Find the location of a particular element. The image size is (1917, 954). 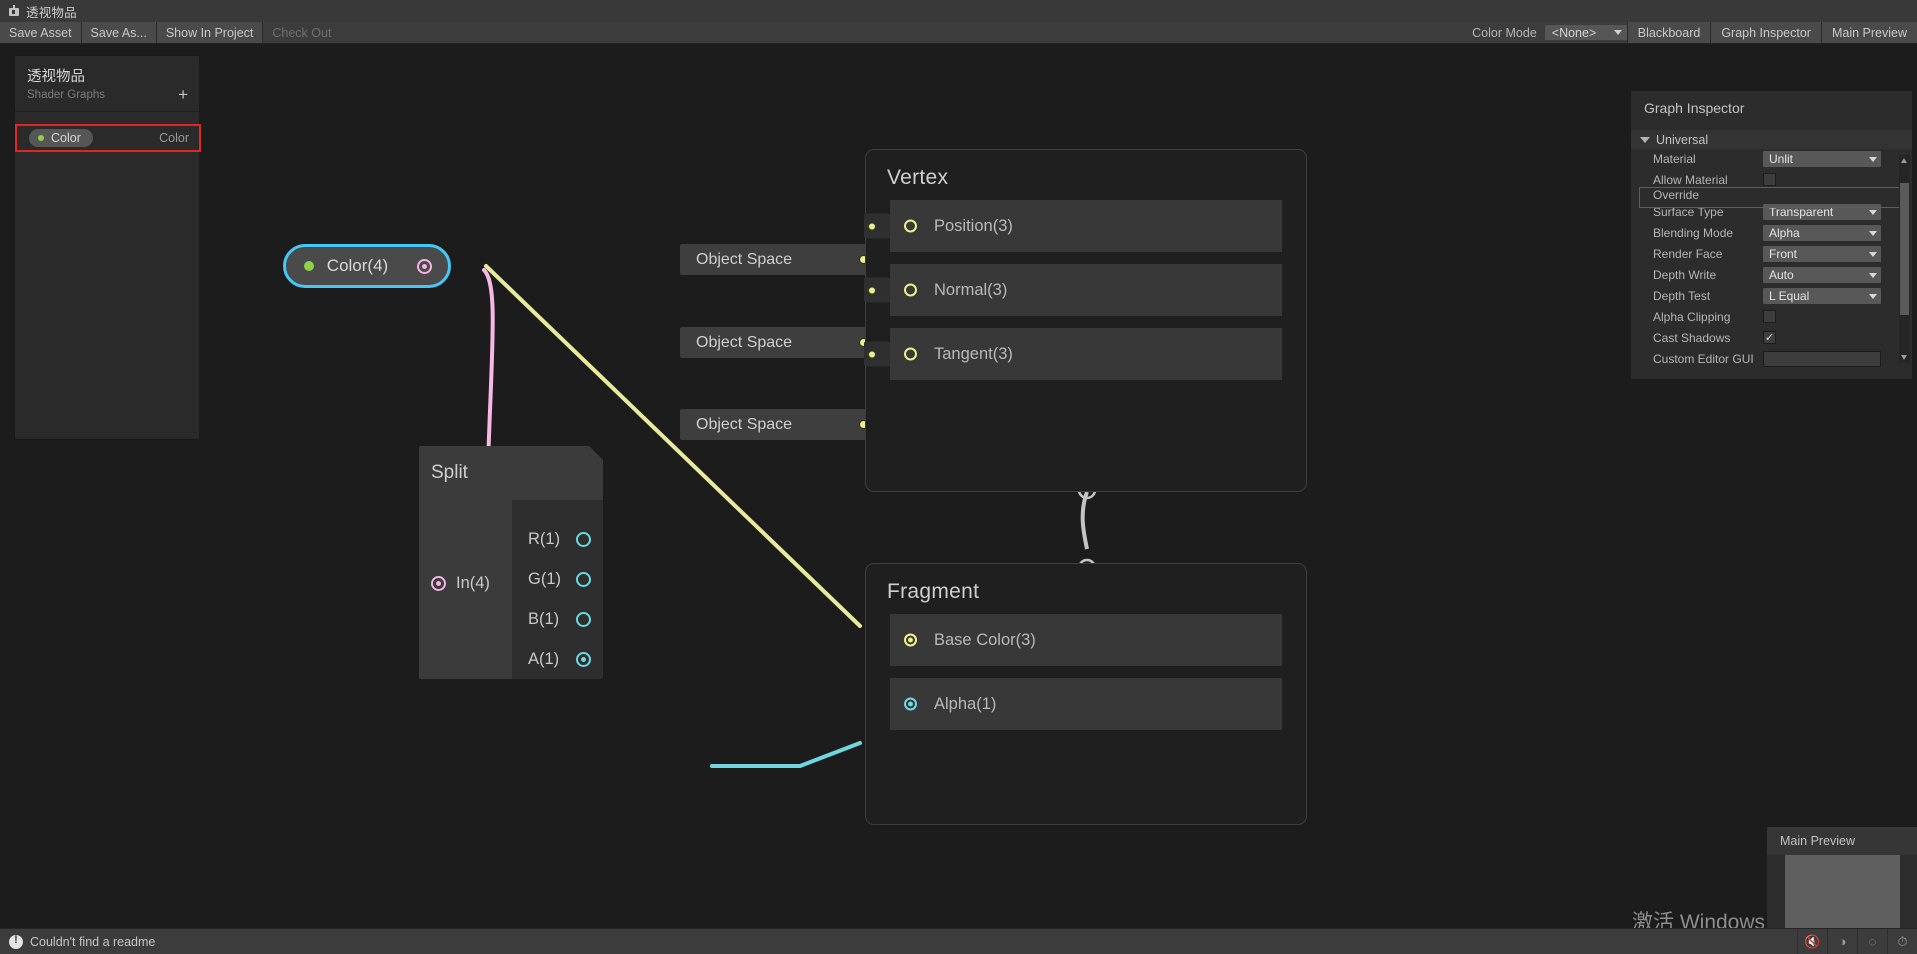

split-output-row-a: A(1) is located at coordinates (557, 659).